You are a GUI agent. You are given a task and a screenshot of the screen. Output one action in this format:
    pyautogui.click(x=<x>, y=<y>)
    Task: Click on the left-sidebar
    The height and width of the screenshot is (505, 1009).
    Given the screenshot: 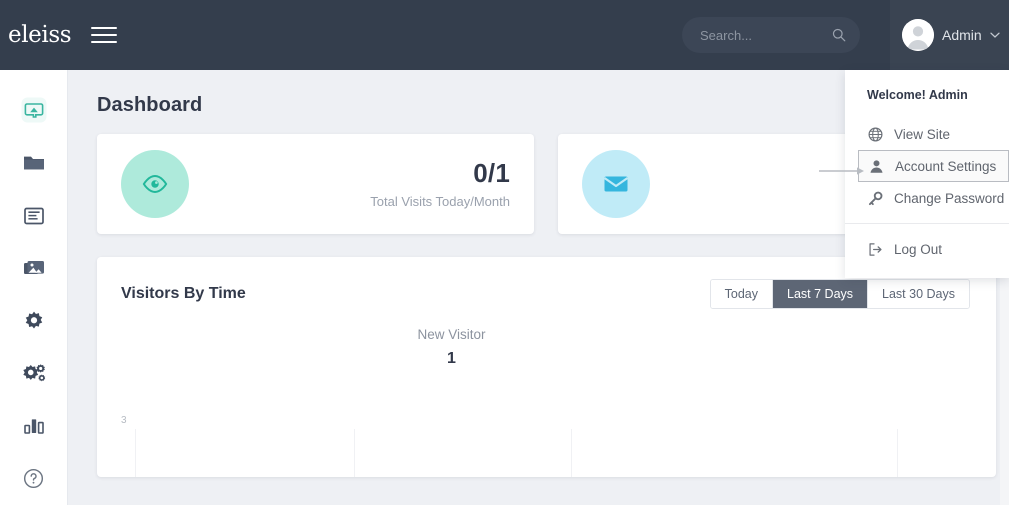 What is the action you would take?
    pyautogui.click(x=34, y=287)
    